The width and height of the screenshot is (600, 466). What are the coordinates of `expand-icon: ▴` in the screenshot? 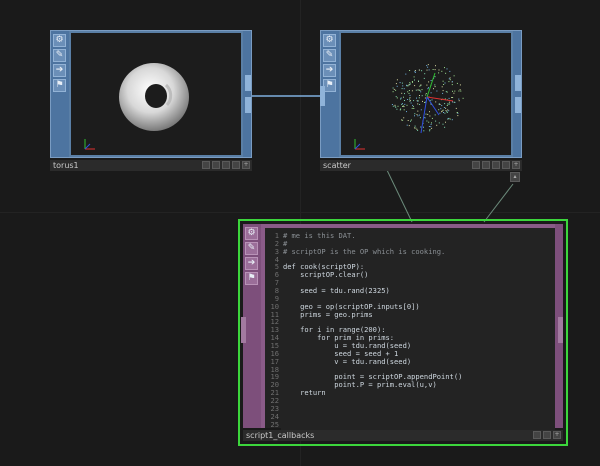 It's located at (515, 177).